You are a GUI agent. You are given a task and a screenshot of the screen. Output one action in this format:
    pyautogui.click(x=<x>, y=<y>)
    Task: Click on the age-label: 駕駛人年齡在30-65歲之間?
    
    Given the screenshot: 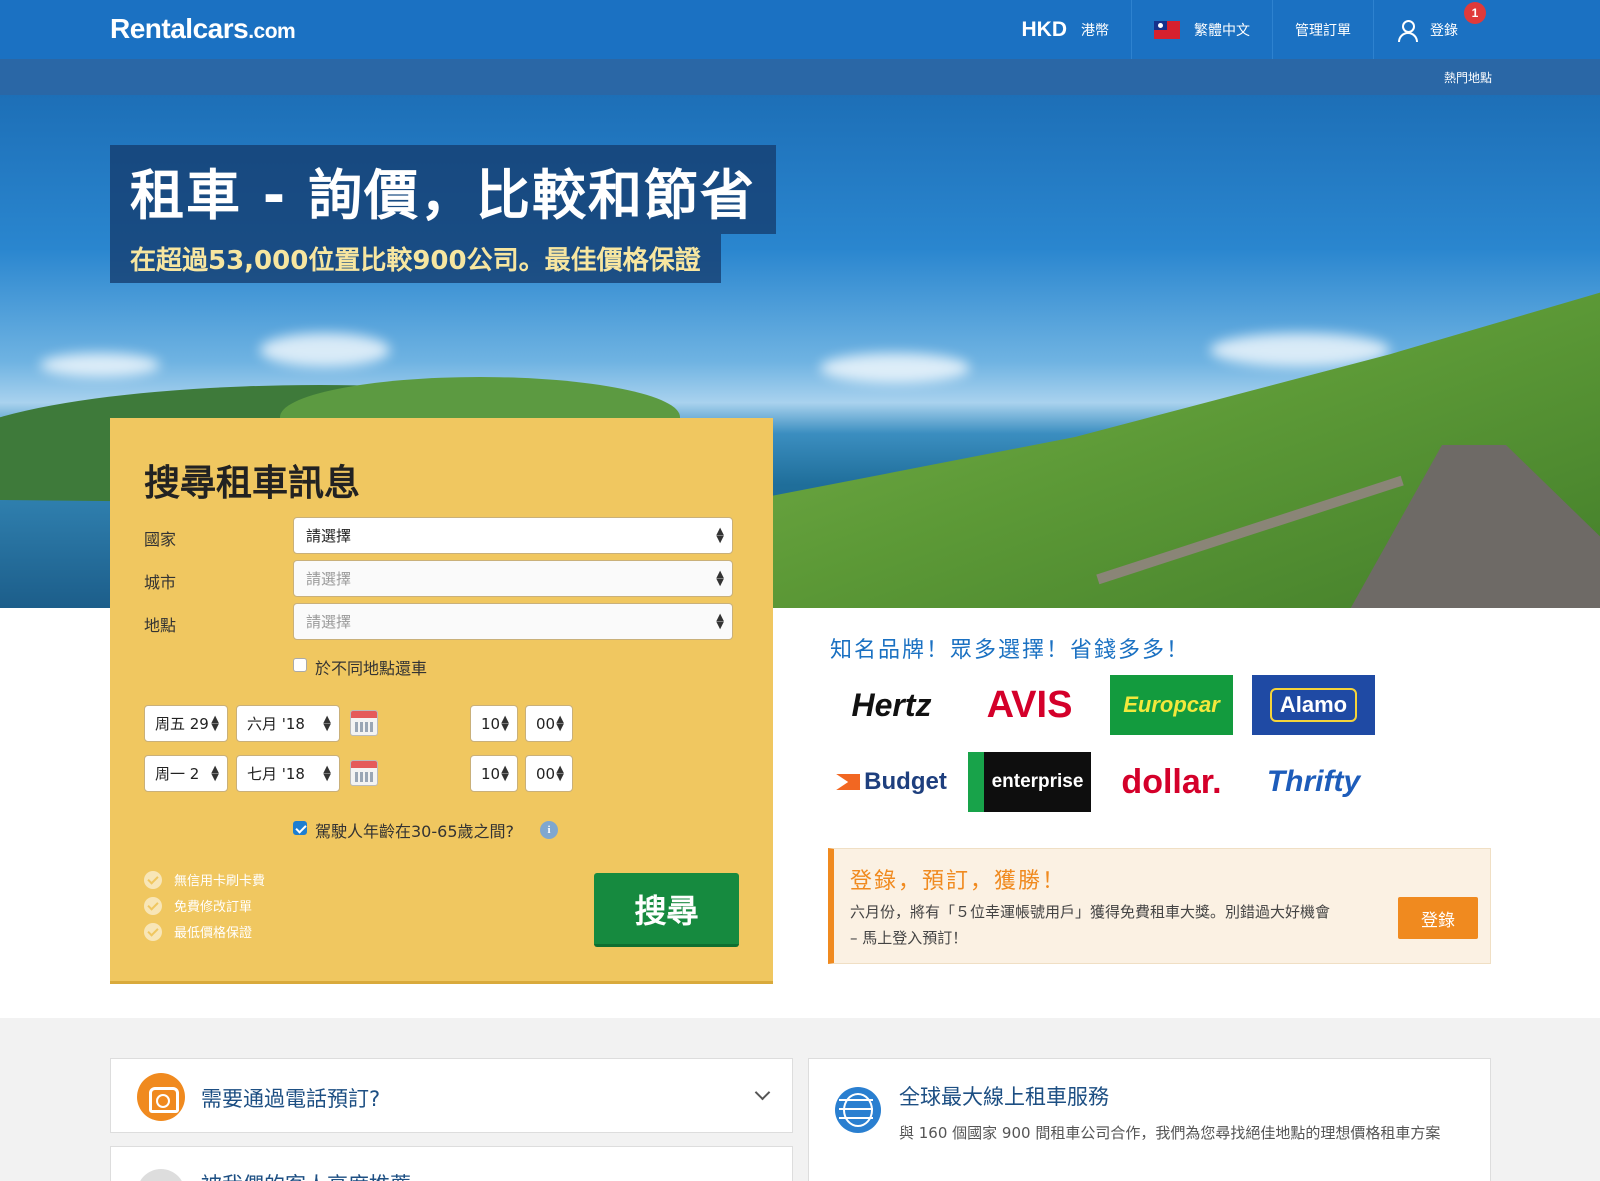 What is the action you would take?
    pyautogui.click(x=414, y=831)
    